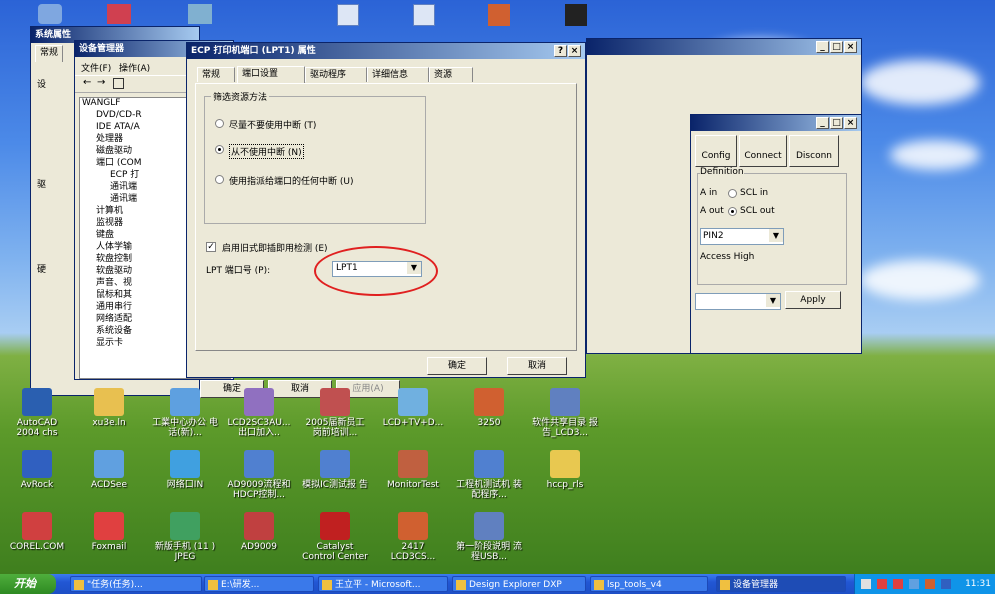 The height and width of the screenshot is (594, 995). I want to click on desktop-icon: ACDSee, so click(109, 470).